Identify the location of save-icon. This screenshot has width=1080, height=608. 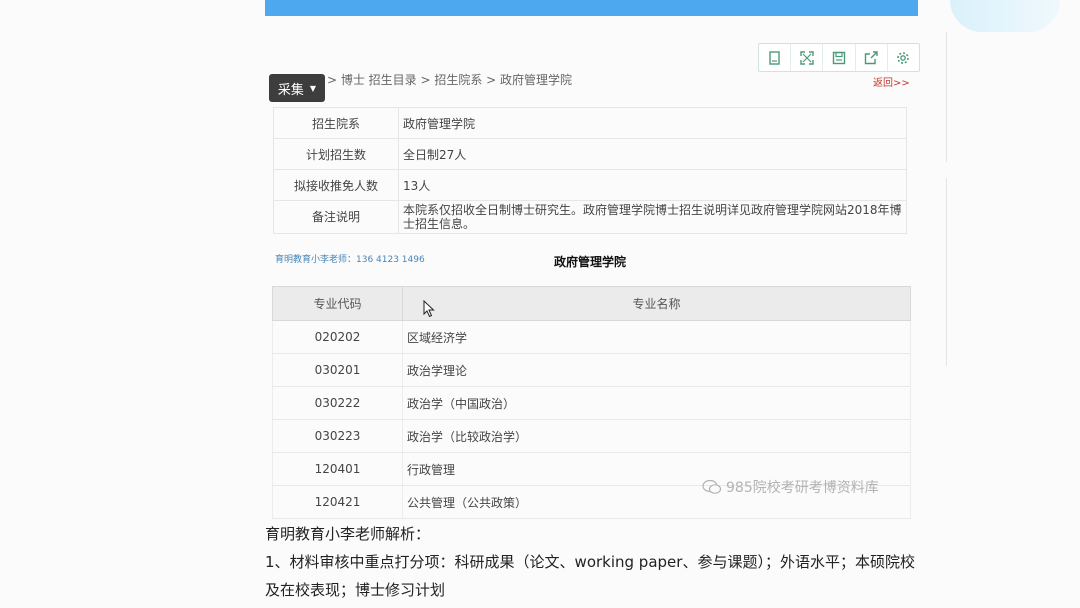
(839, 57).